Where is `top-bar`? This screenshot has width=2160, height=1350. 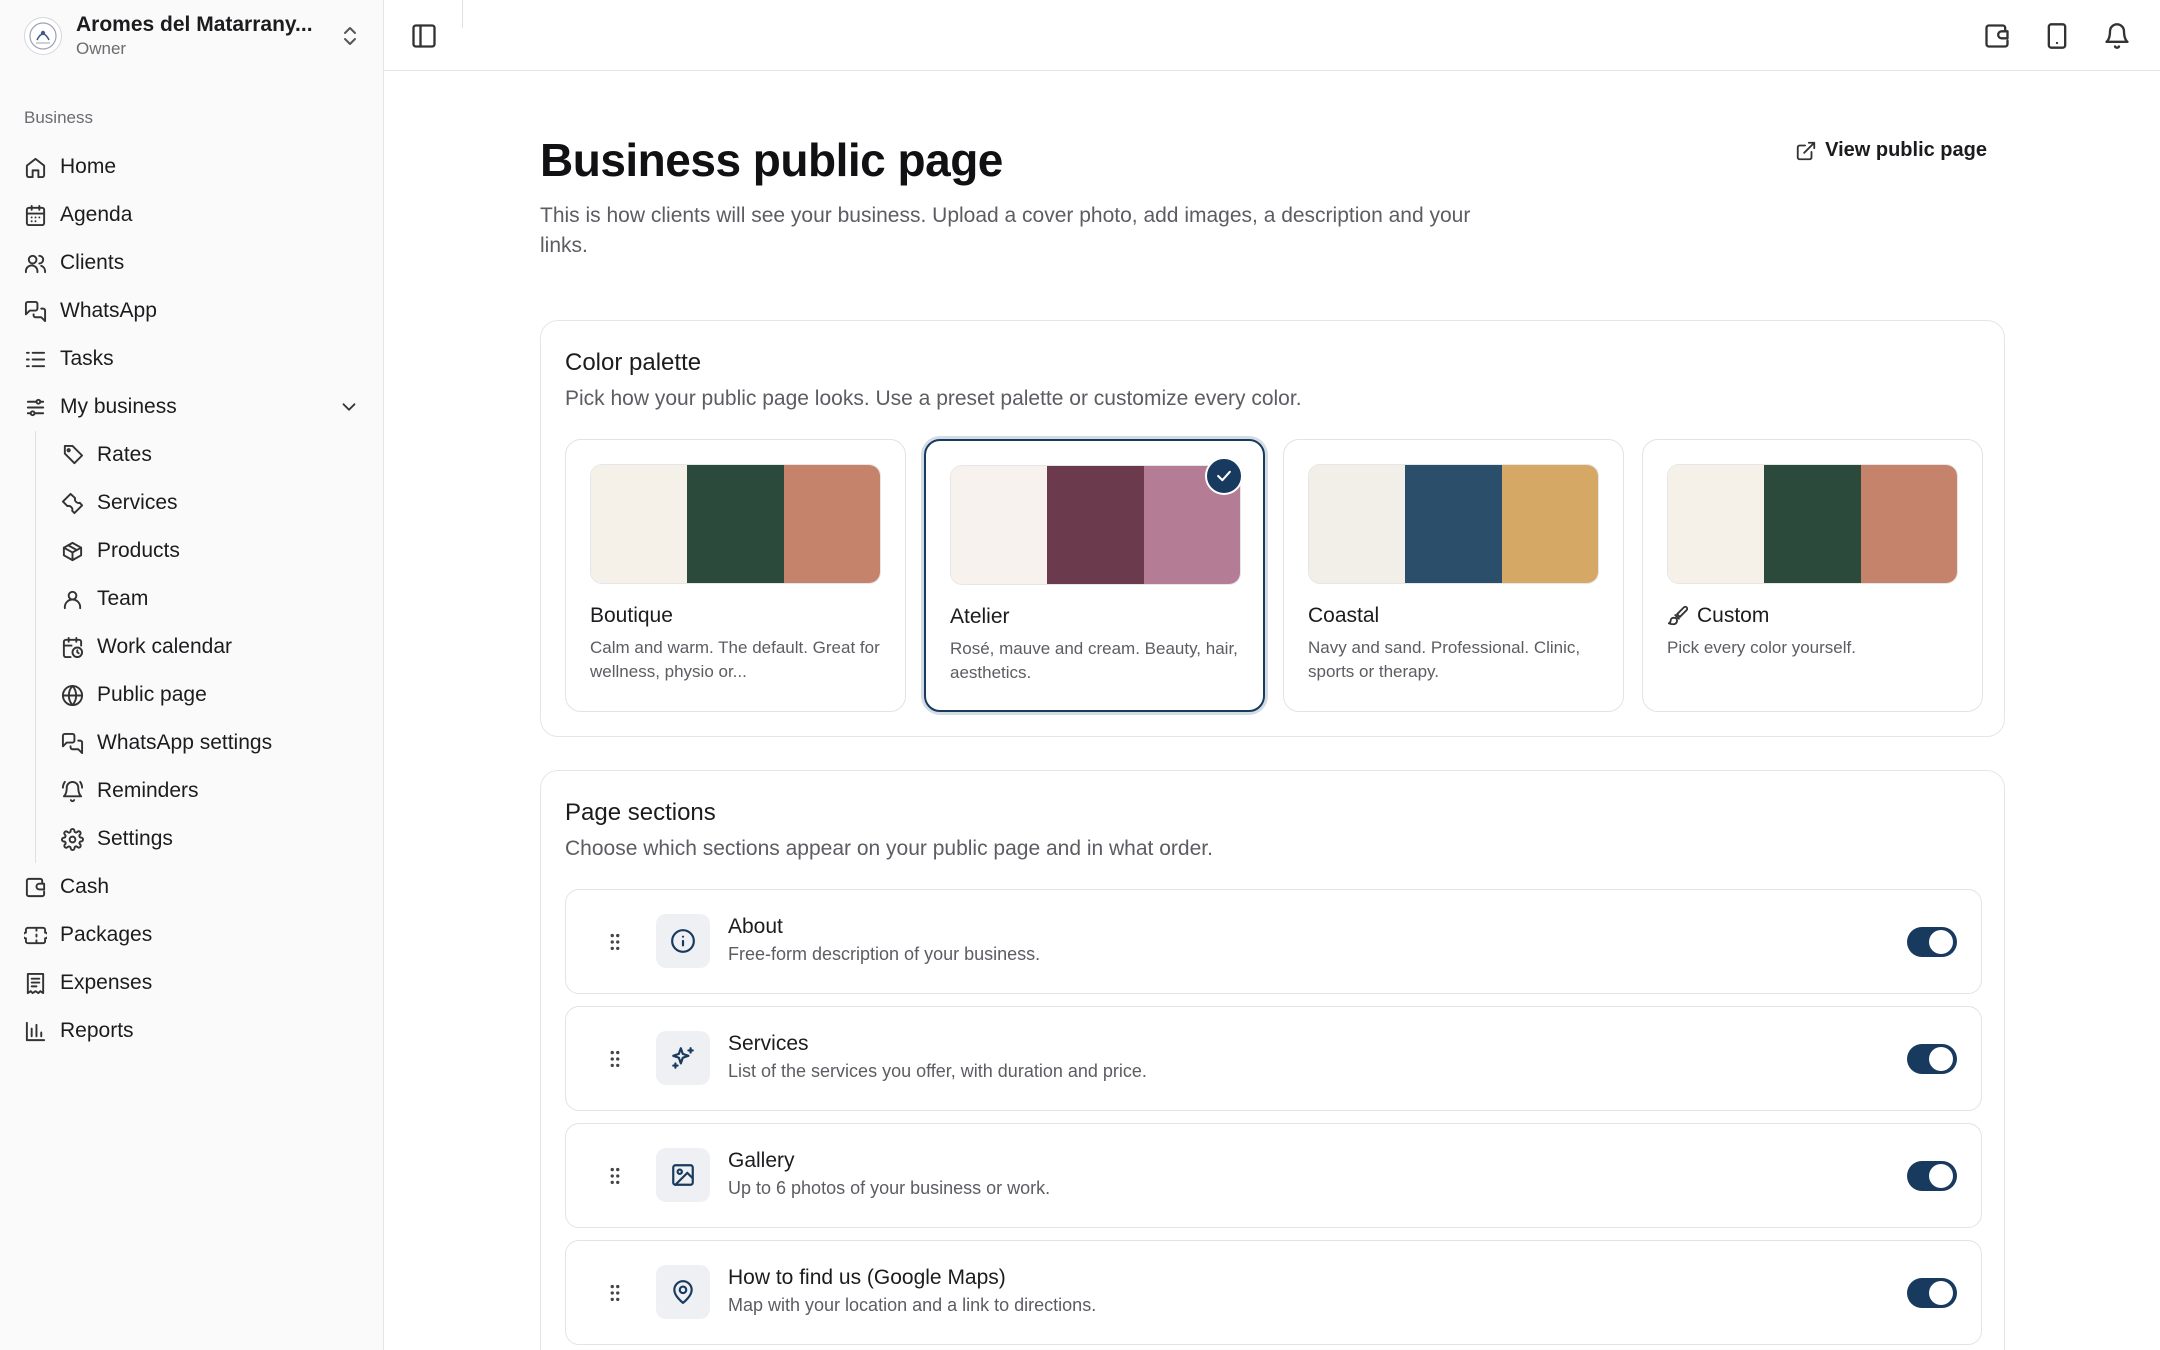
top-bar is located at coordinates (1272, 35).